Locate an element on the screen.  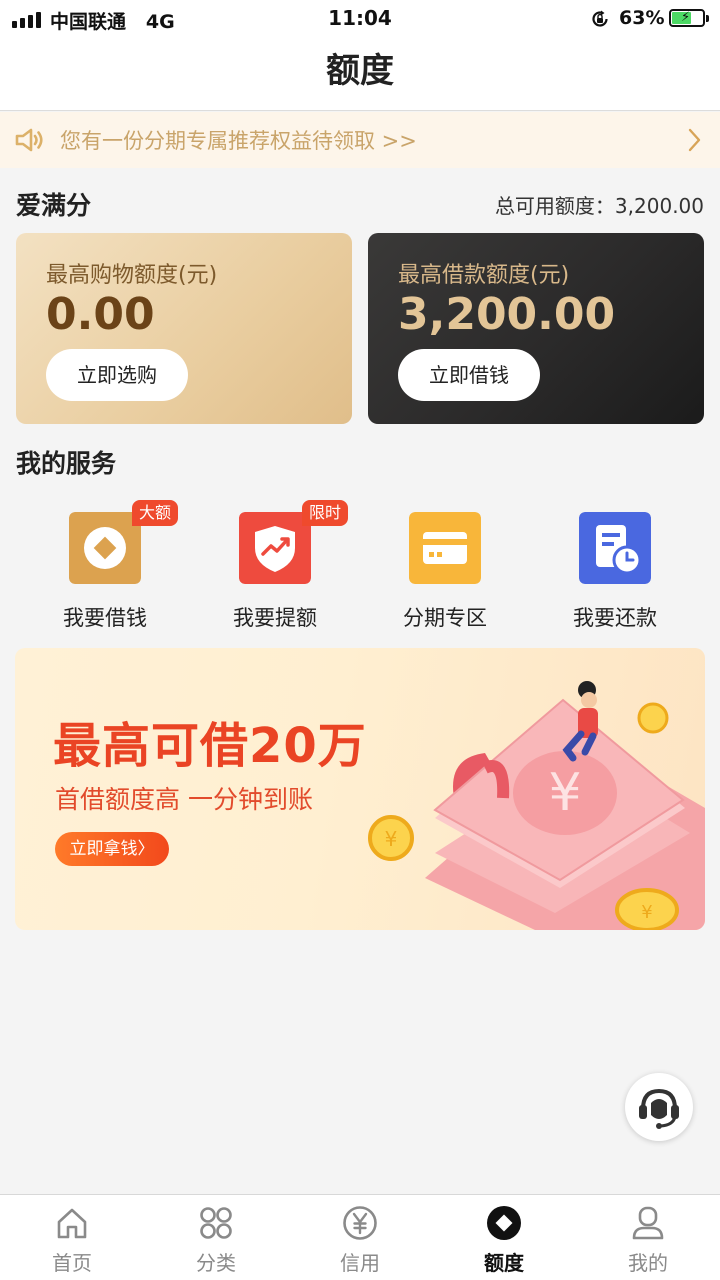
bill-clock-icon is located at coordinates (615, 548).